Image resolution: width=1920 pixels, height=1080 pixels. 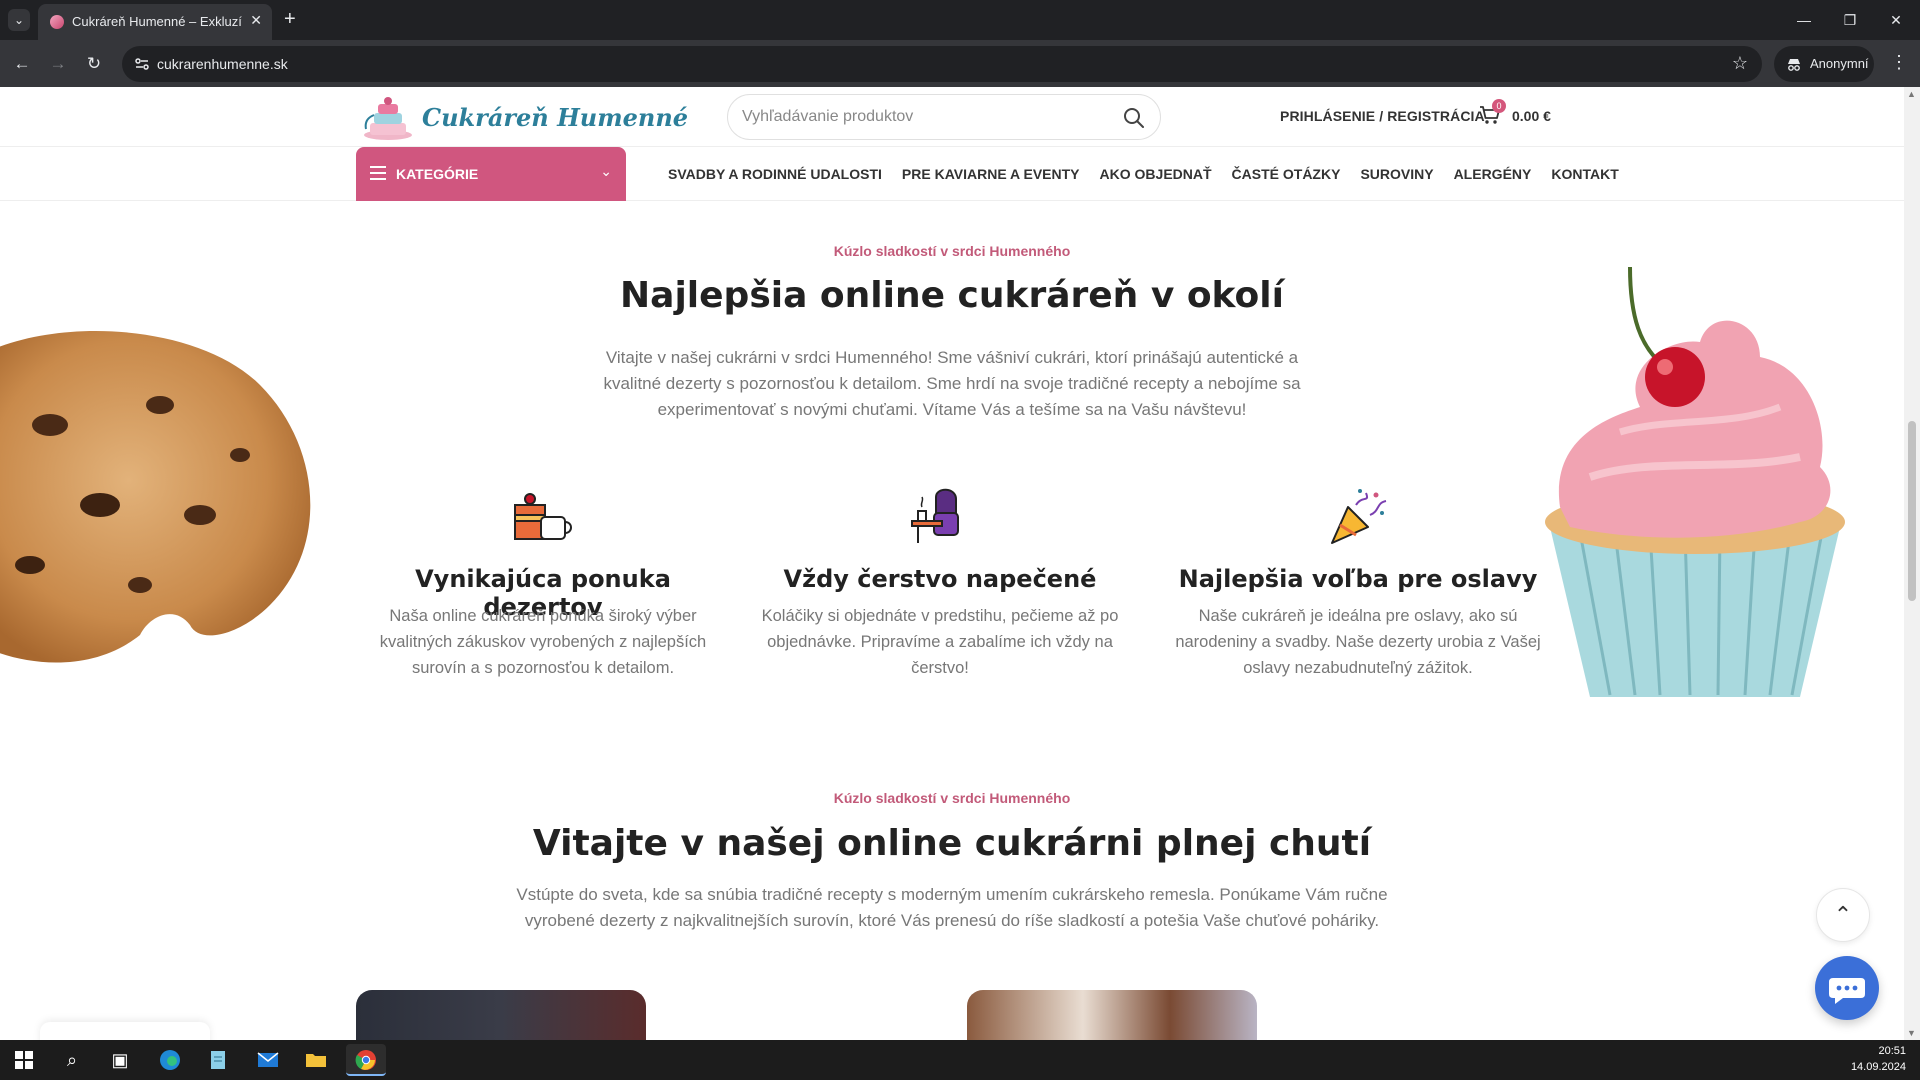 What do you see at coordinates (58, 64) in the screenshot?
I see `forward-button: →` at bounding box center [58, 64].